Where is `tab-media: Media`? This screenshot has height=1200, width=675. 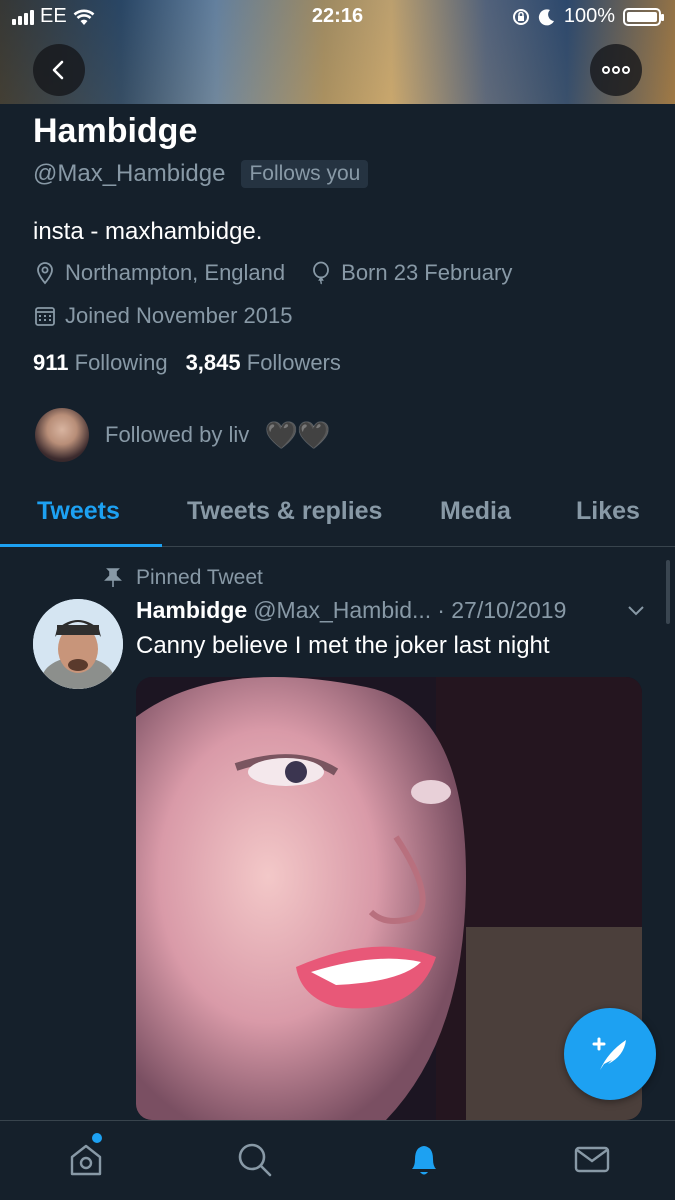
tab-media: Media is located at coordinates (475, 511).